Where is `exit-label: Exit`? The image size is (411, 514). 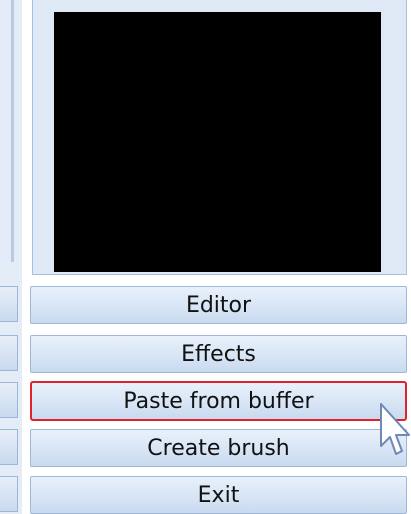 exit-label: Exit is located at coordinates (218, 495).